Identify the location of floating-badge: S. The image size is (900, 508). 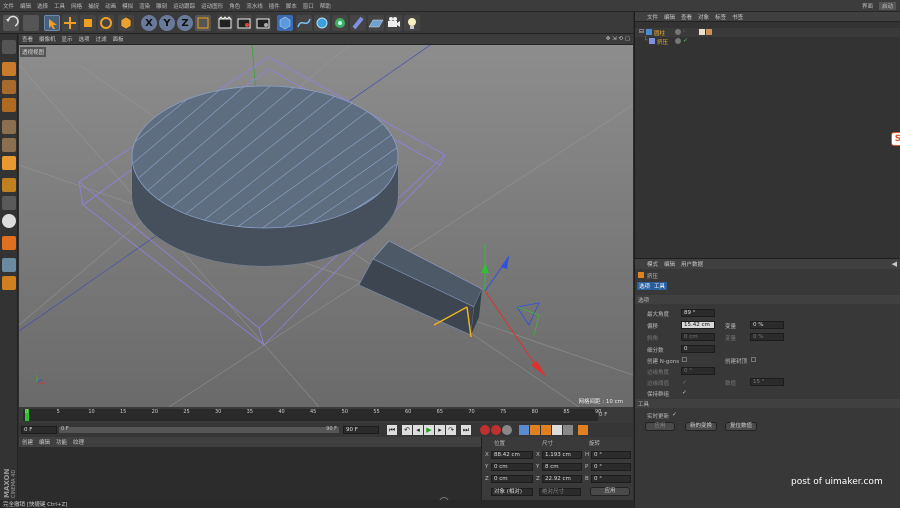
(895, 139).